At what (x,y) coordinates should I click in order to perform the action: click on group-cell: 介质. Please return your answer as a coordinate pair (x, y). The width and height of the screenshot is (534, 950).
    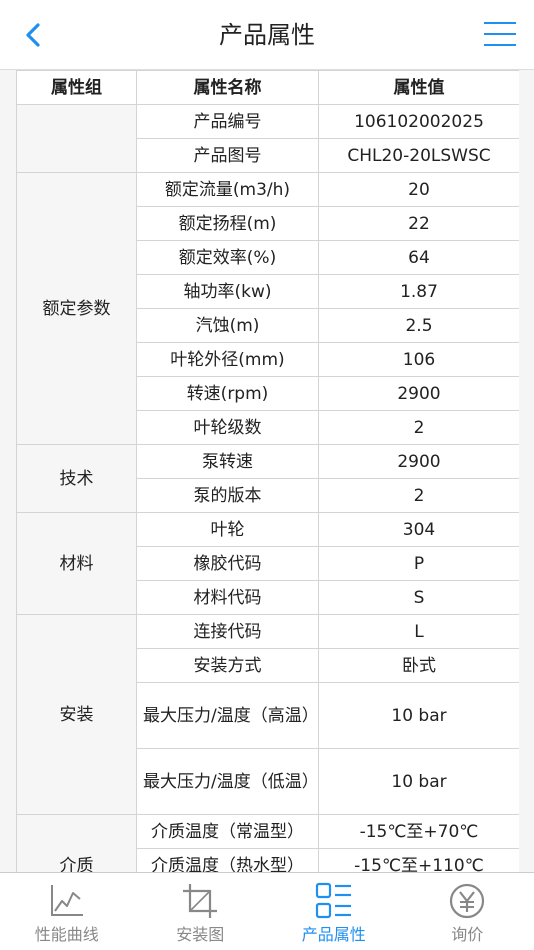
    Looking at the image, I should click on (76, 843).